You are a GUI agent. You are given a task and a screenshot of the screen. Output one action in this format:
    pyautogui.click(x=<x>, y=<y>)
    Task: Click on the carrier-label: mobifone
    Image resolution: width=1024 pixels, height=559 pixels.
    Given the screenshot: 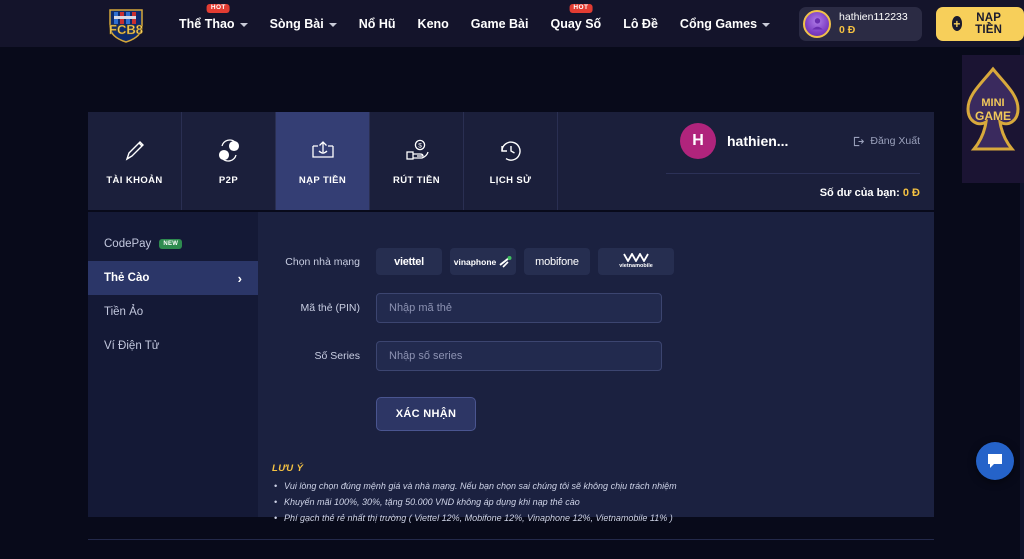 What is the action you would take?
    pyautogui.click(x=557, y=261)
    